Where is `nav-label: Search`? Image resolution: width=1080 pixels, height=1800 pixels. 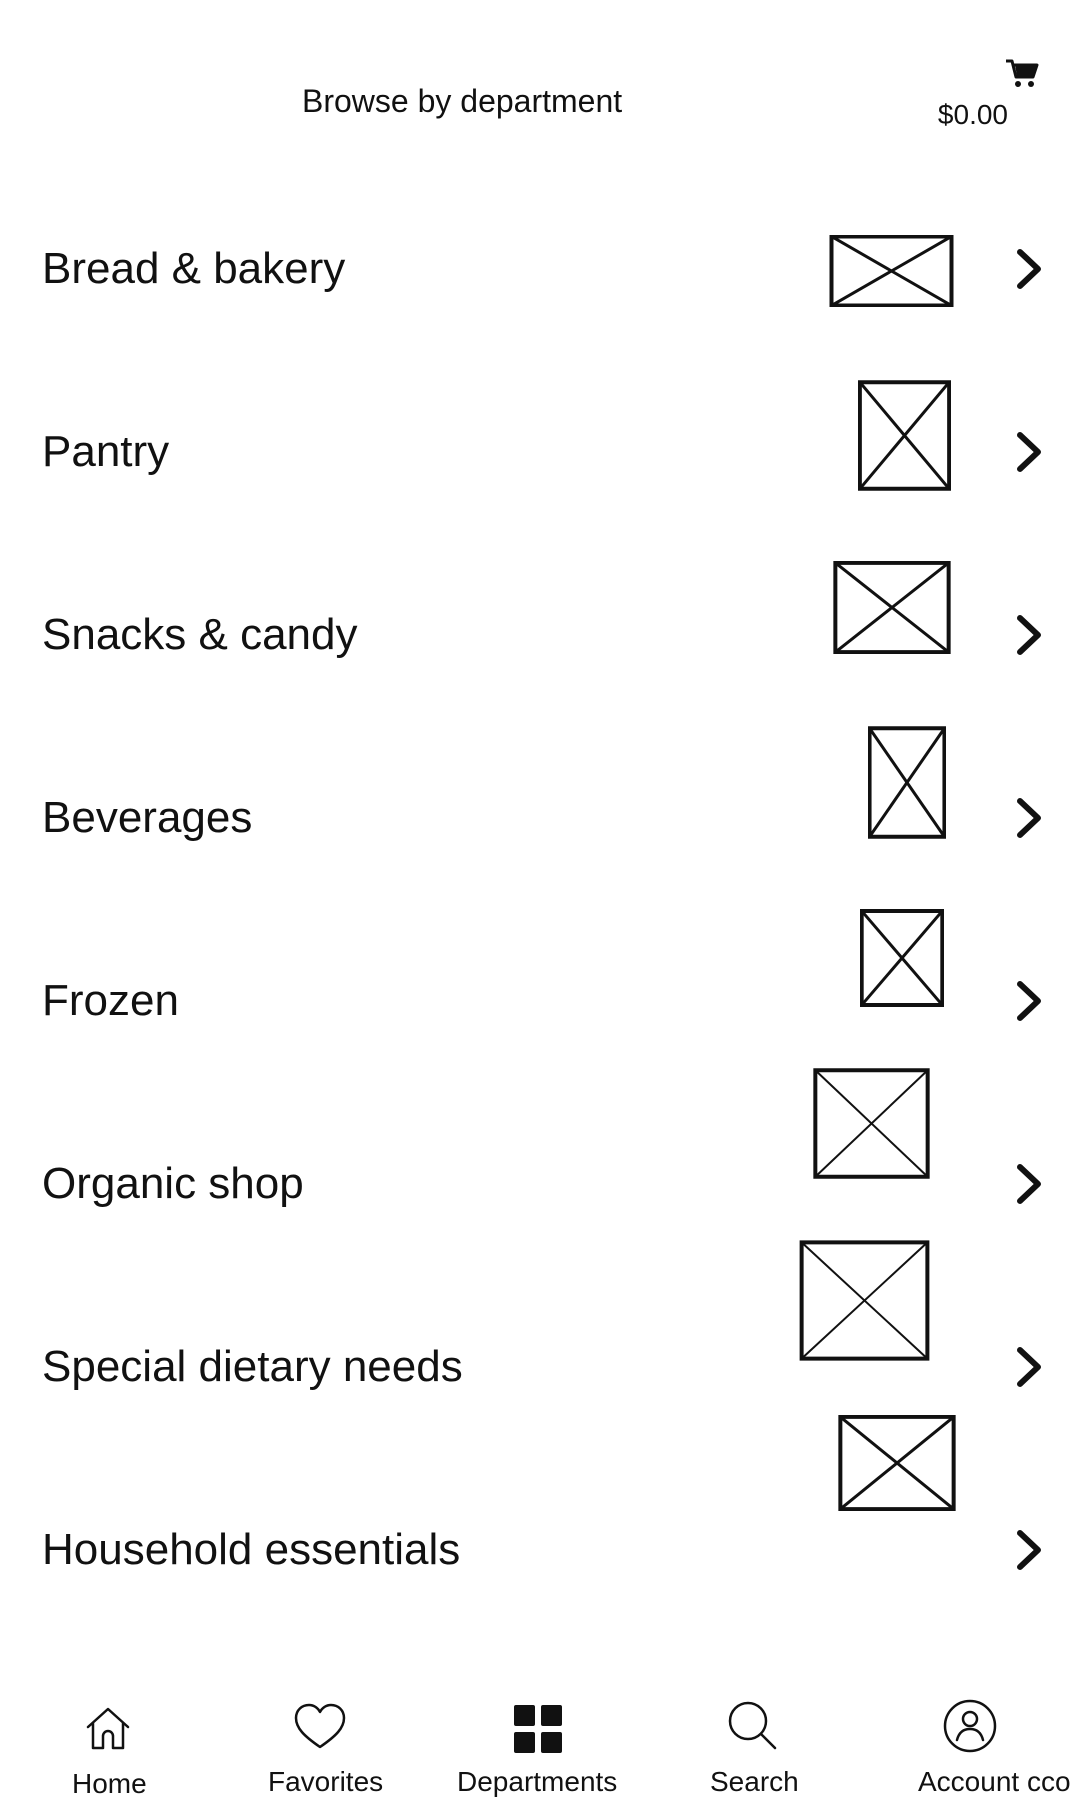 nav-label: Search is located at coordinates (754, 1781).